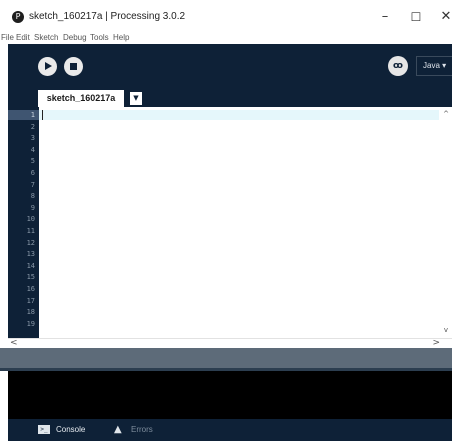  I want to click on line-number: 7, so click(32, 184).